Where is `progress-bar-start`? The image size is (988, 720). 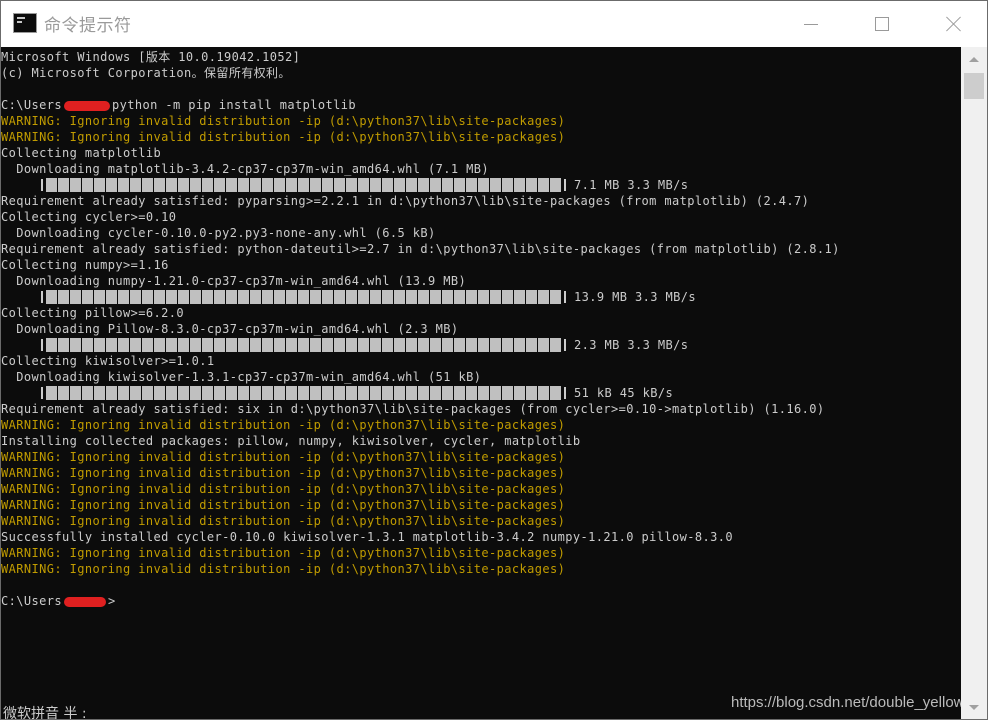
progress-bar-start is located at coordinates (42, 185).